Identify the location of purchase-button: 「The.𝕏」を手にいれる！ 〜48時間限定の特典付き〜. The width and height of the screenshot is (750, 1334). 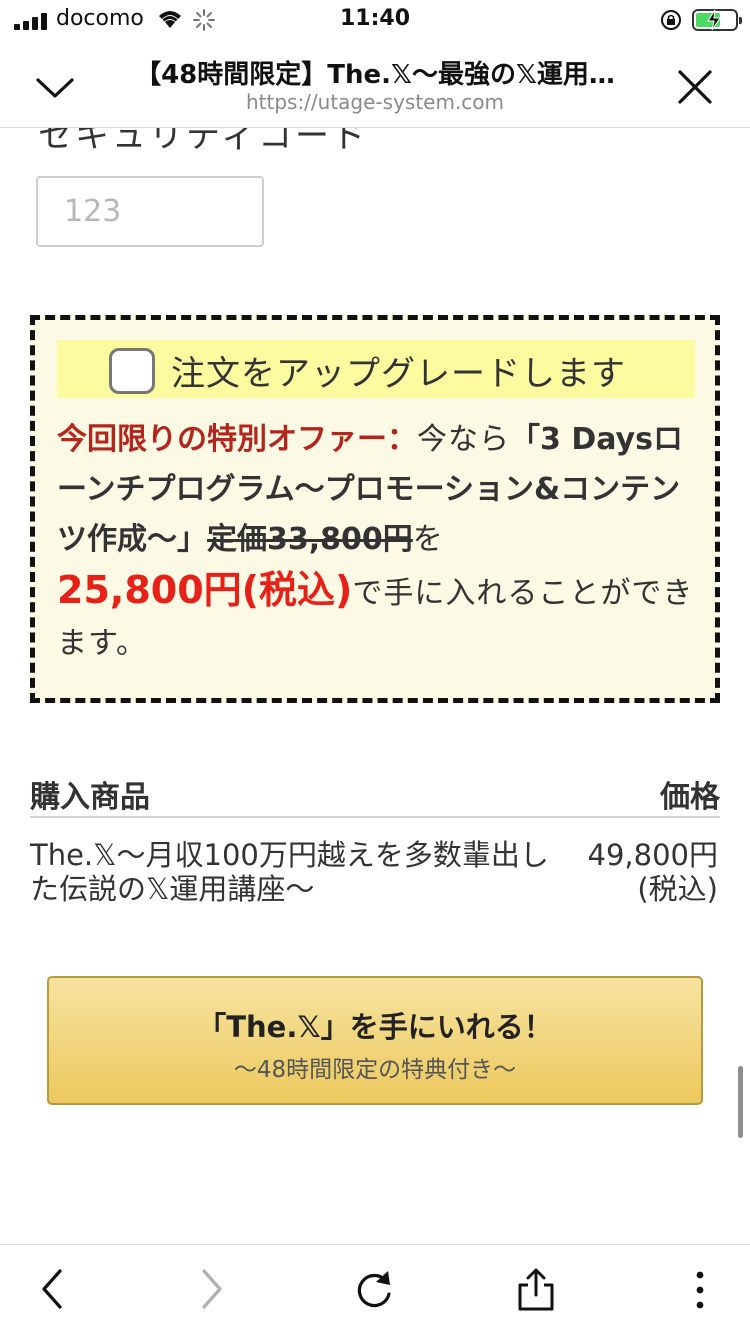
(375, 1040).